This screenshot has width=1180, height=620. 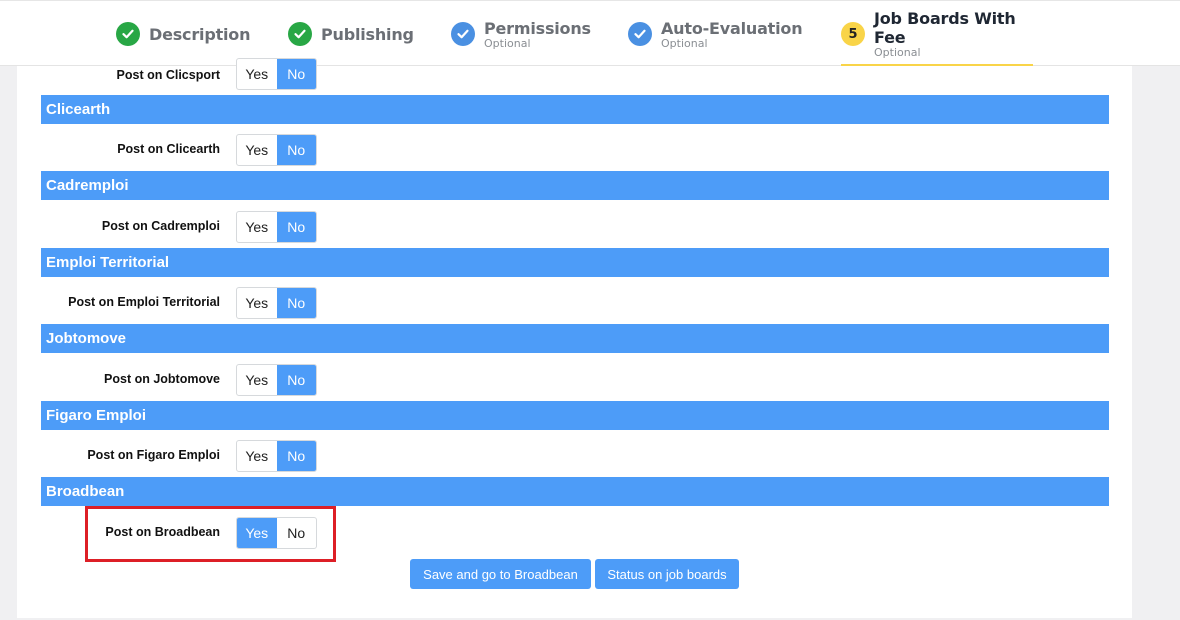 I want to click on post-on-cadremploi-label: Post on Cadremploi, so click(x=160, y=226).